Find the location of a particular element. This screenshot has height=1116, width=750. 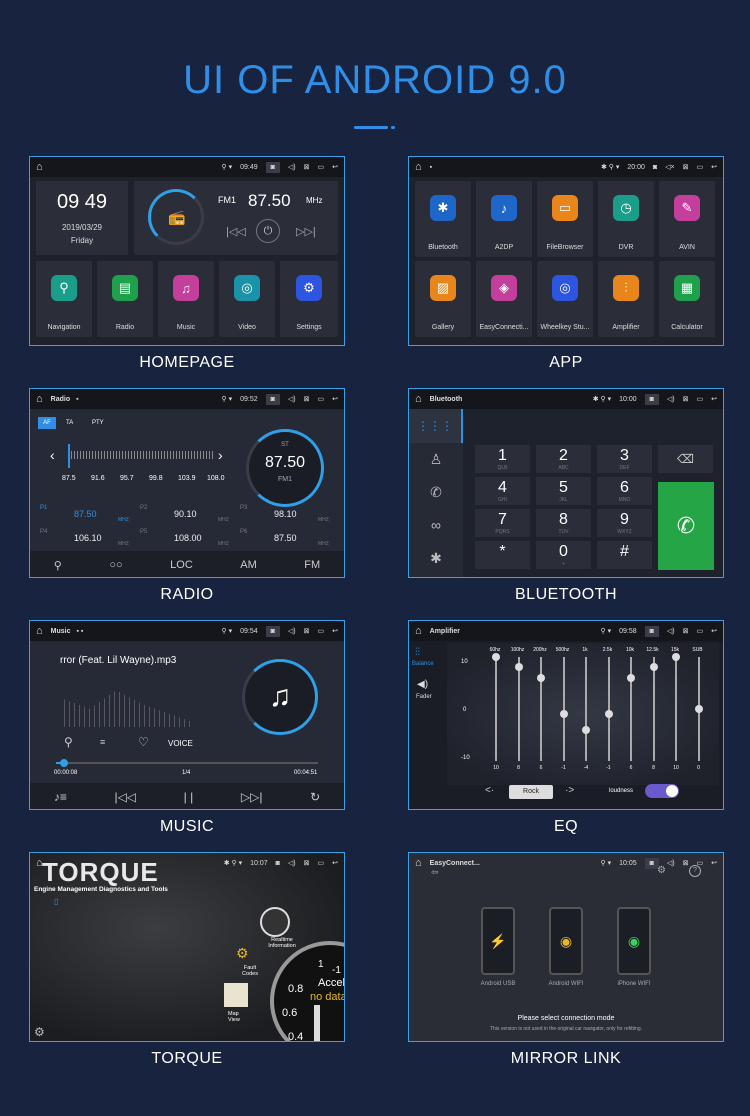

preset-item: P6 87.50 MHZ is located at coordinates (288, 540).